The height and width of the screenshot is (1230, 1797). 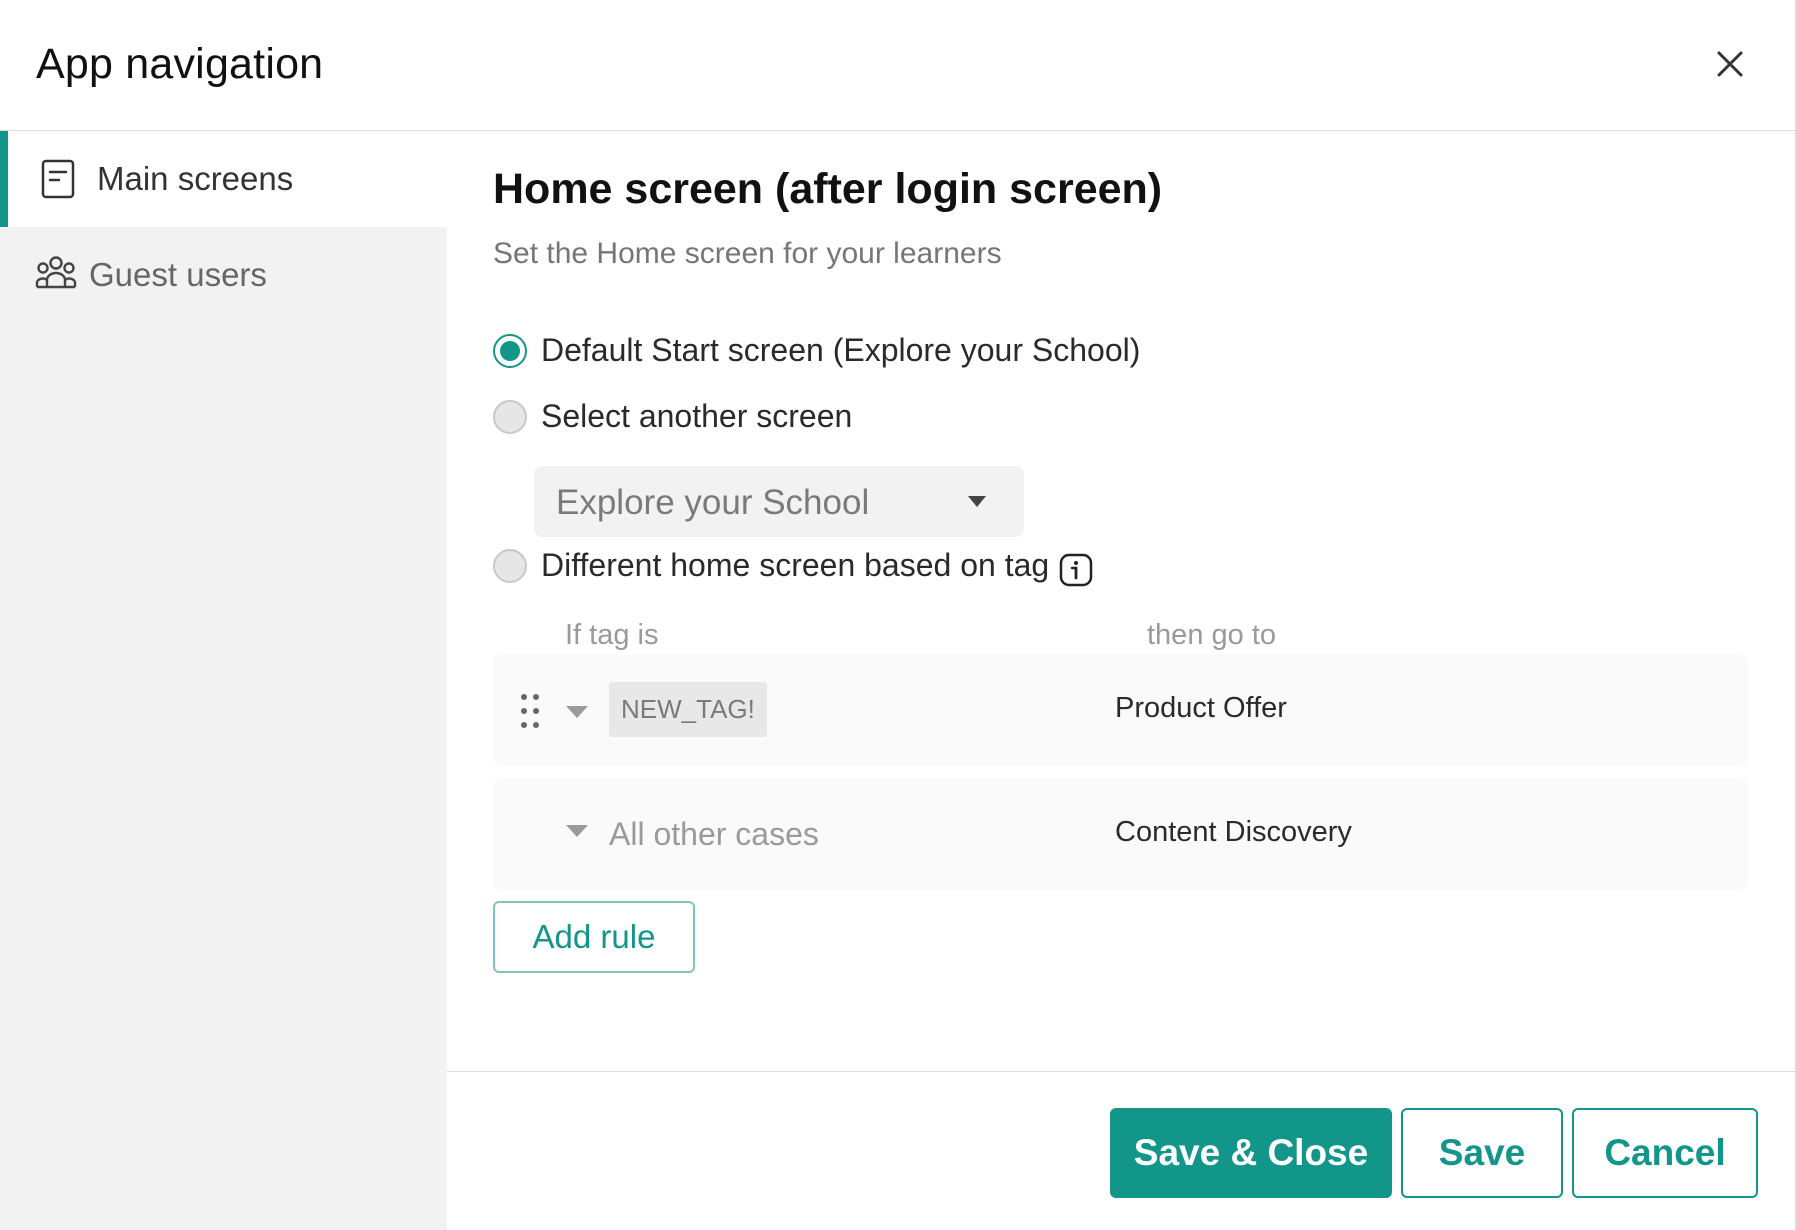 I want to click on sidebar-item-guest-users: Guest users, so click(x=223, y=275).